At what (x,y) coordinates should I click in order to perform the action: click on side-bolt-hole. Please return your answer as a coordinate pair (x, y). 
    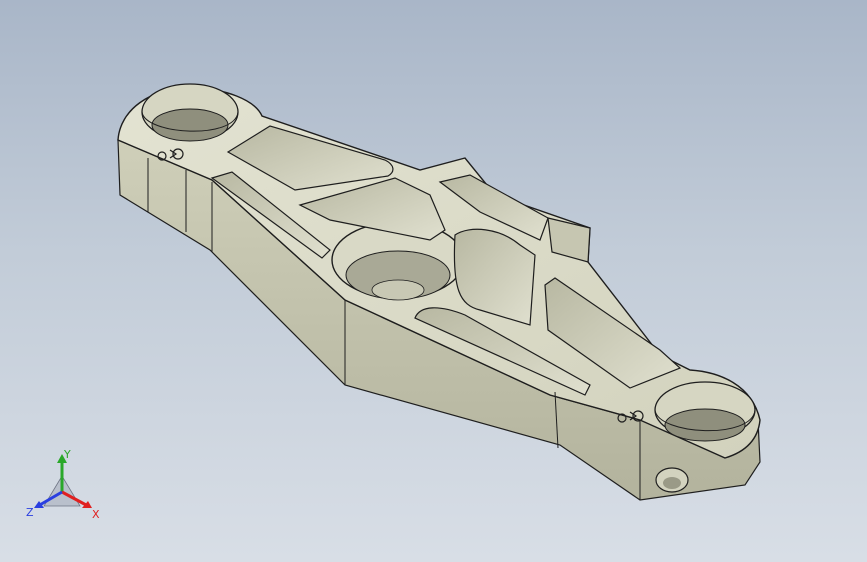
    Looking at the image, I should click on (672, 480).